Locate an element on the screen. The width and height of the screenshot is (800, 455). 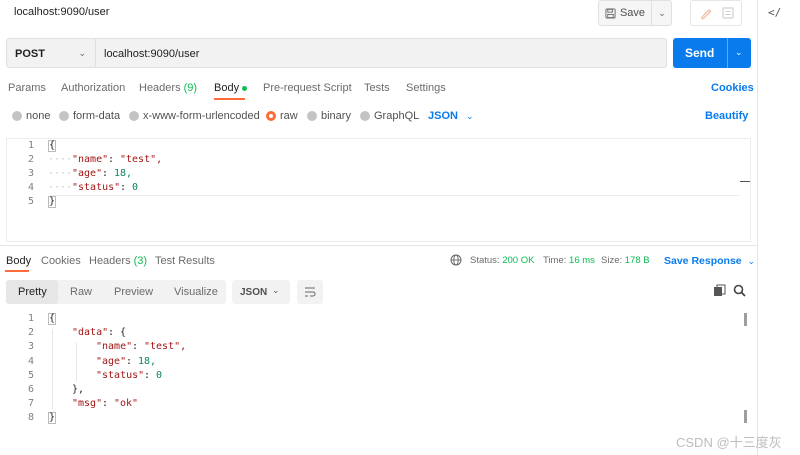
body-type-form-data: form-data is located at coordinates (89, 116).